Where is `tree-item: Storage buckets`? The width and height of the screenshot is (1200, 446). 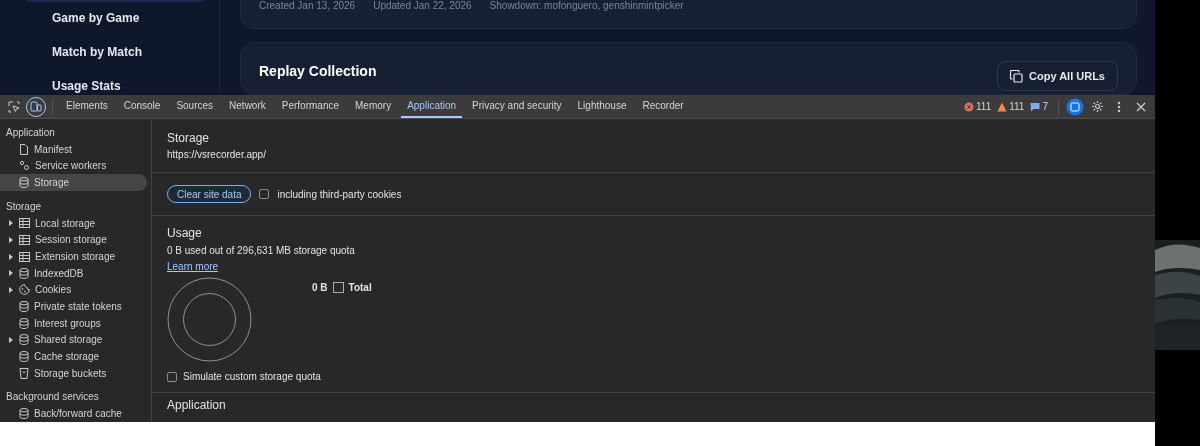 tree-item: Storage buckets is located at coordinates (73, 373).